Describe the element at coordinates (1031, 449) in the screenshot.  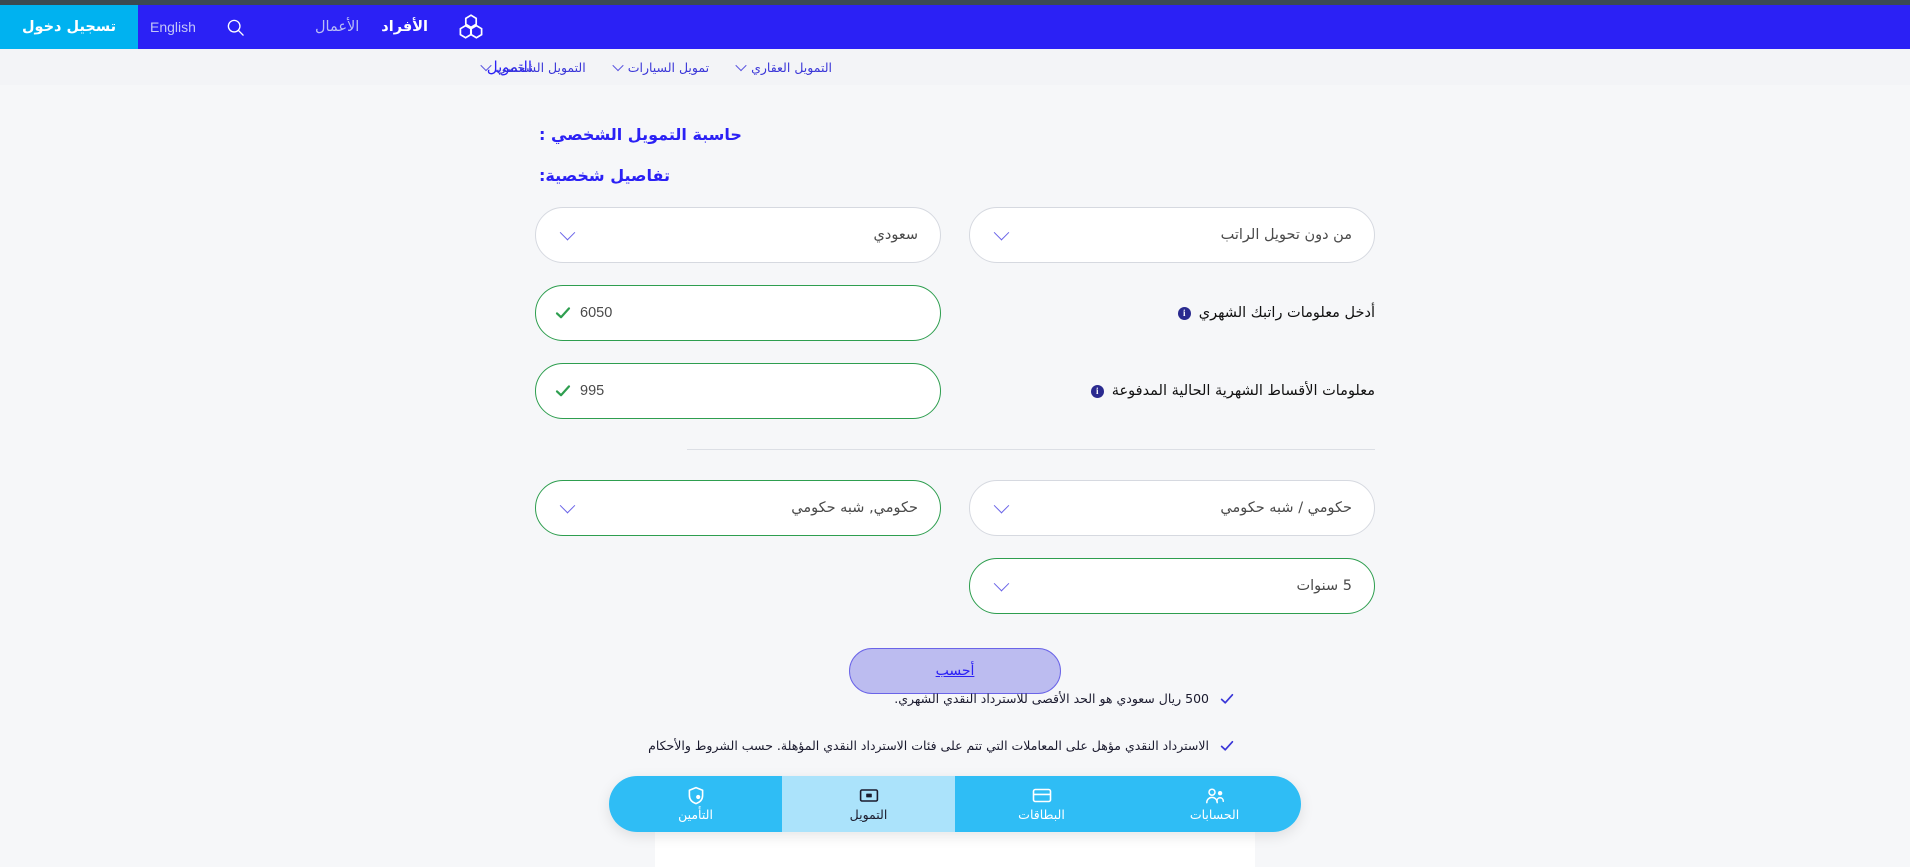
I see `form-divider` at that location.